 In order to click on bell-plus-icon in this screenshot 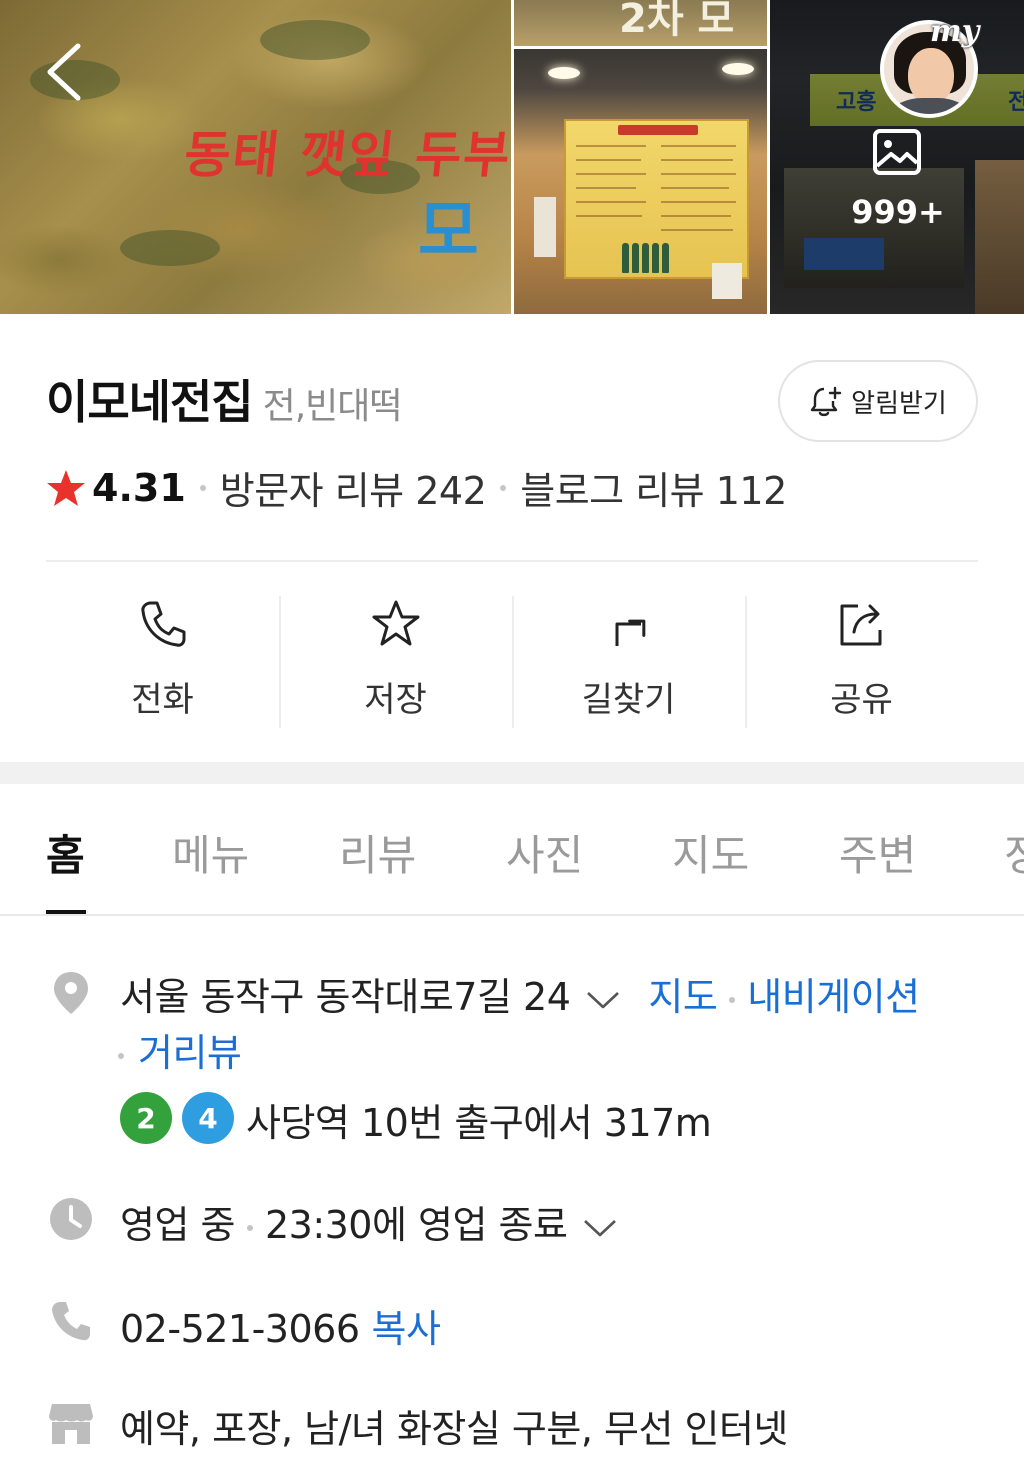, I will do `click(826, 401)`.